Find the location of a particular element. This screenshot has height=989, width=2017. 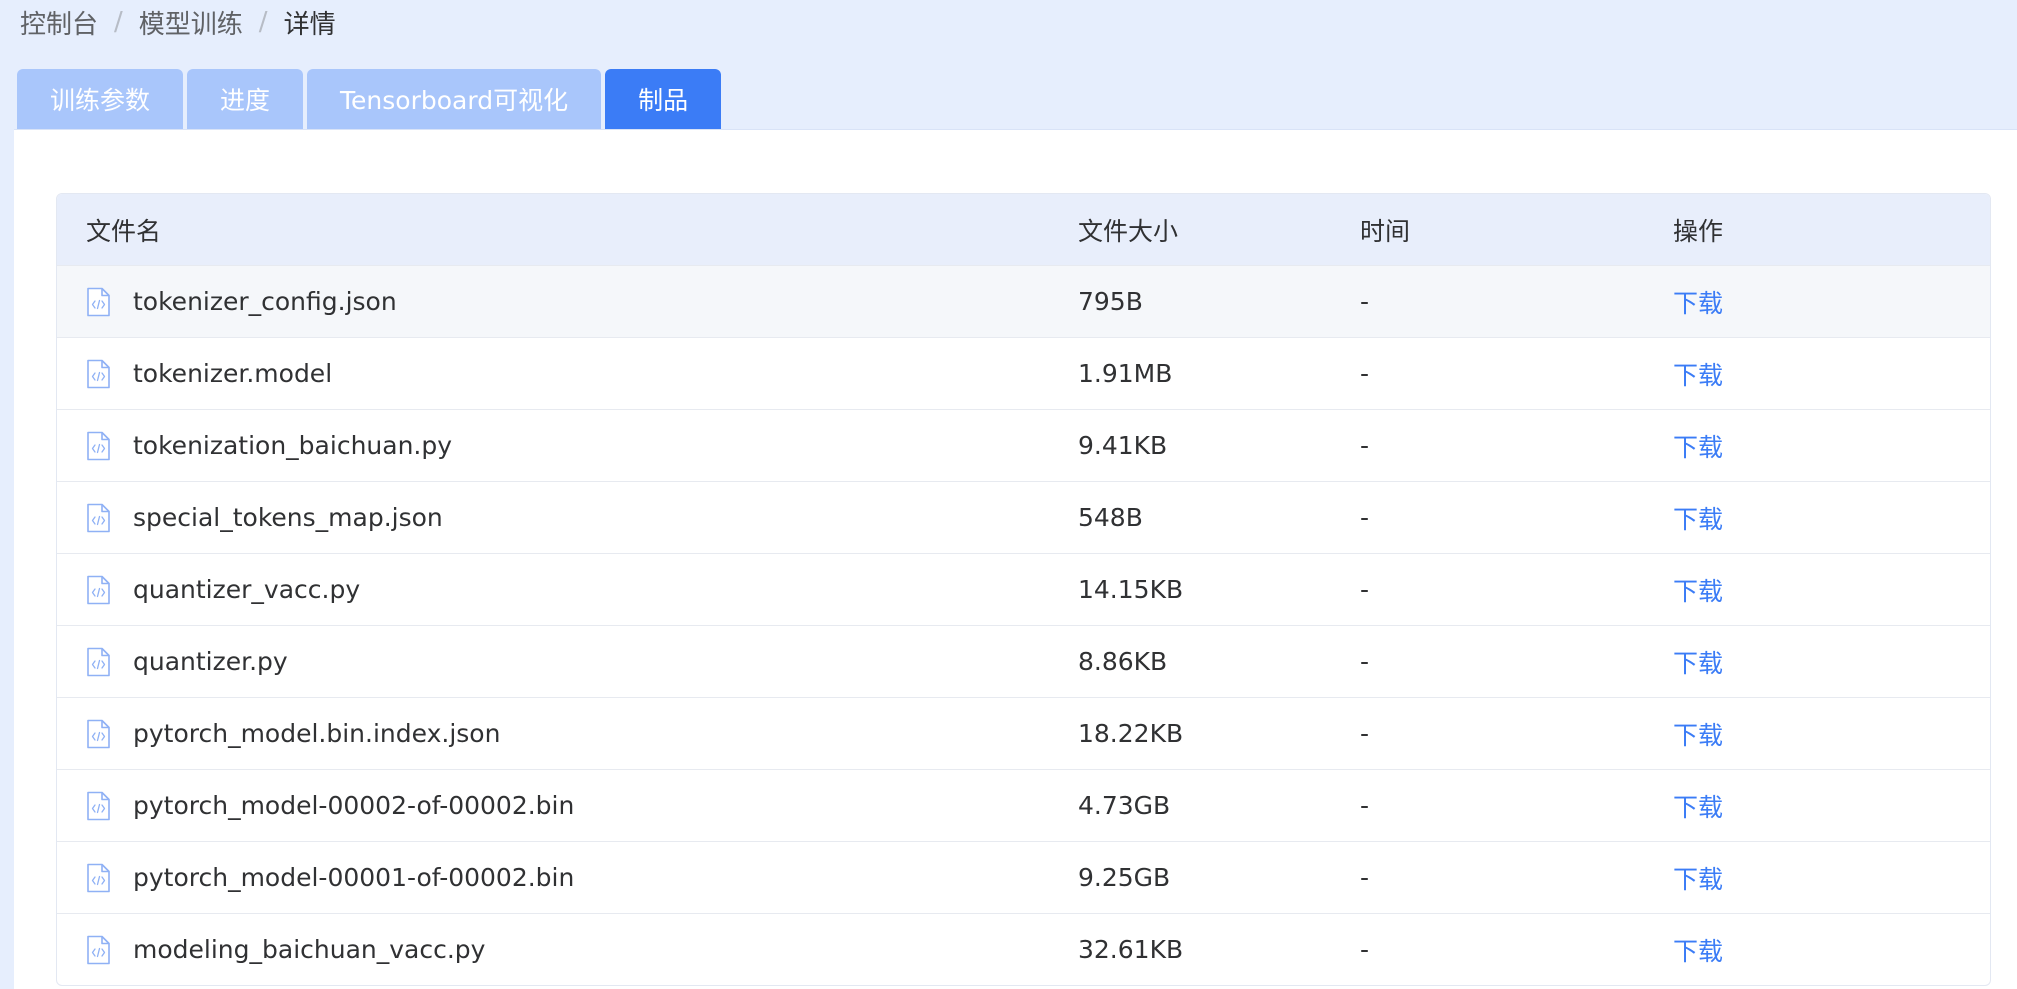

file-name: quantizer.py is located at coordinates (210, 661).